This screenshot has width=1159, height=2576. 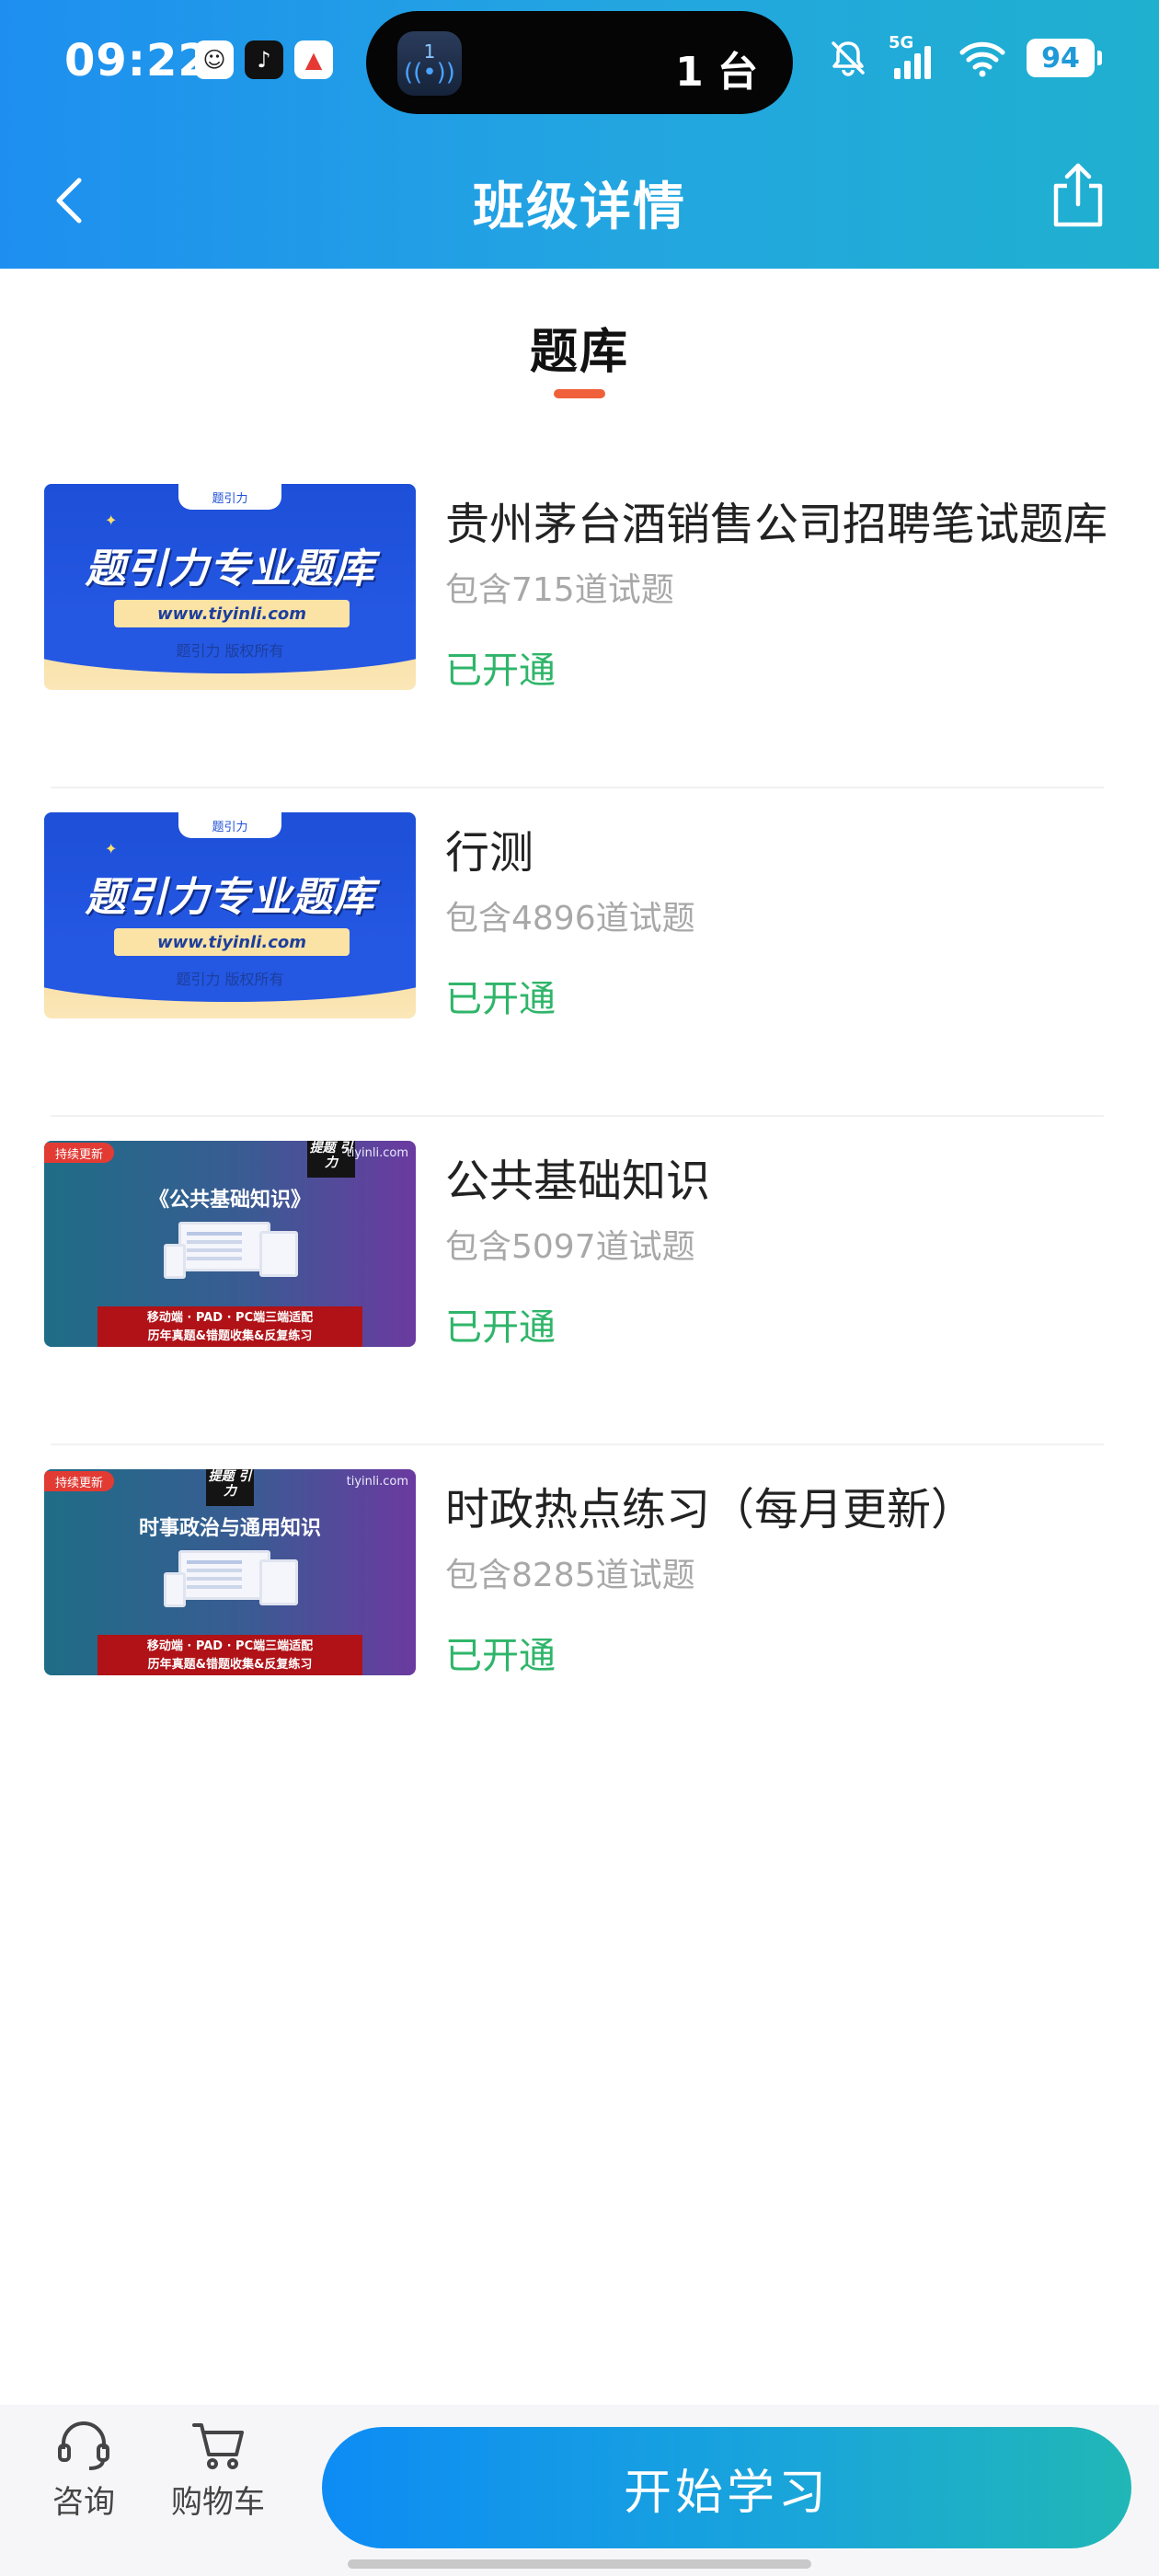 I want to click on item-count: 包含4896道试题, so click(x=570, y=918).